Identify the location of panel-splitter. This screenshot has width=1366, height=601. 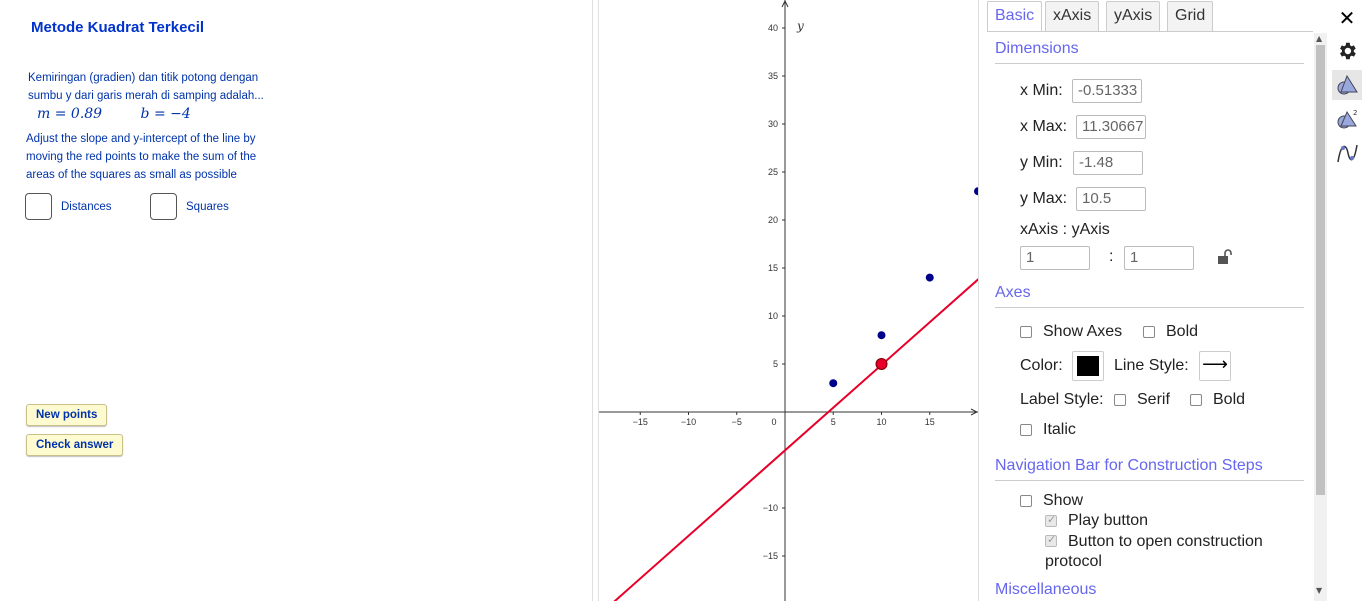
(595, 300).